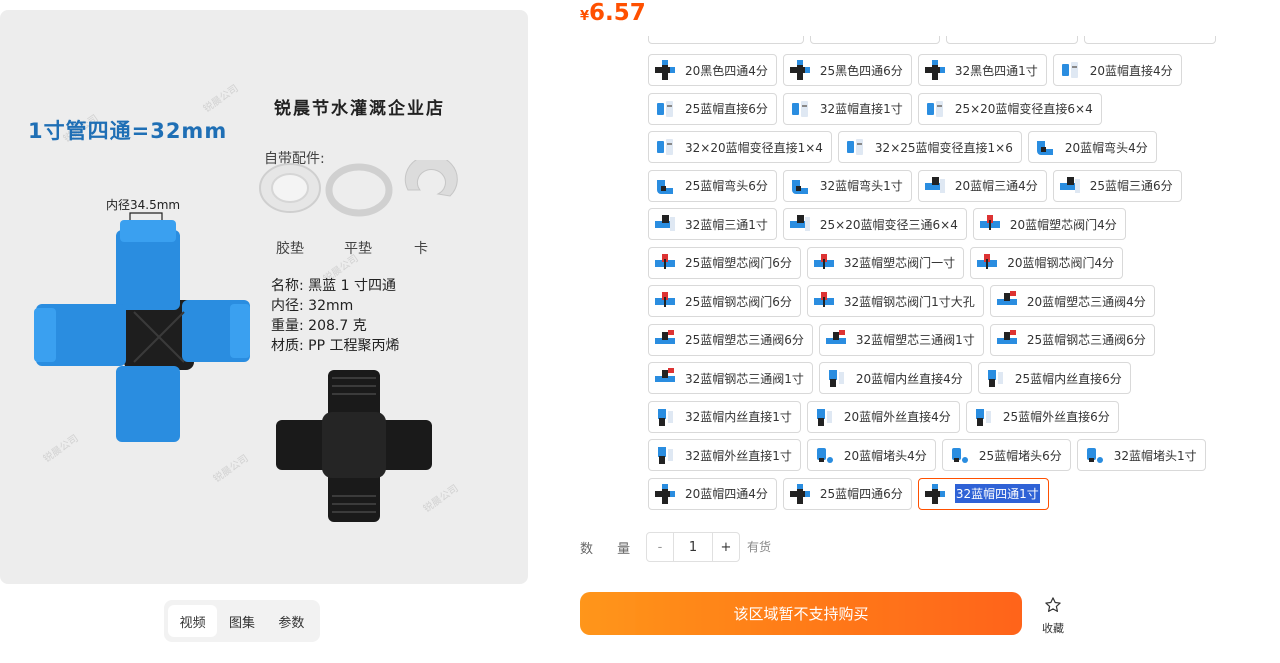 This screenshot has height=663, width=1280. Describe the element at coordinates (871, 455) in the screenshot. I see `sku-option: 20蓝帽堵头4分` at that location.